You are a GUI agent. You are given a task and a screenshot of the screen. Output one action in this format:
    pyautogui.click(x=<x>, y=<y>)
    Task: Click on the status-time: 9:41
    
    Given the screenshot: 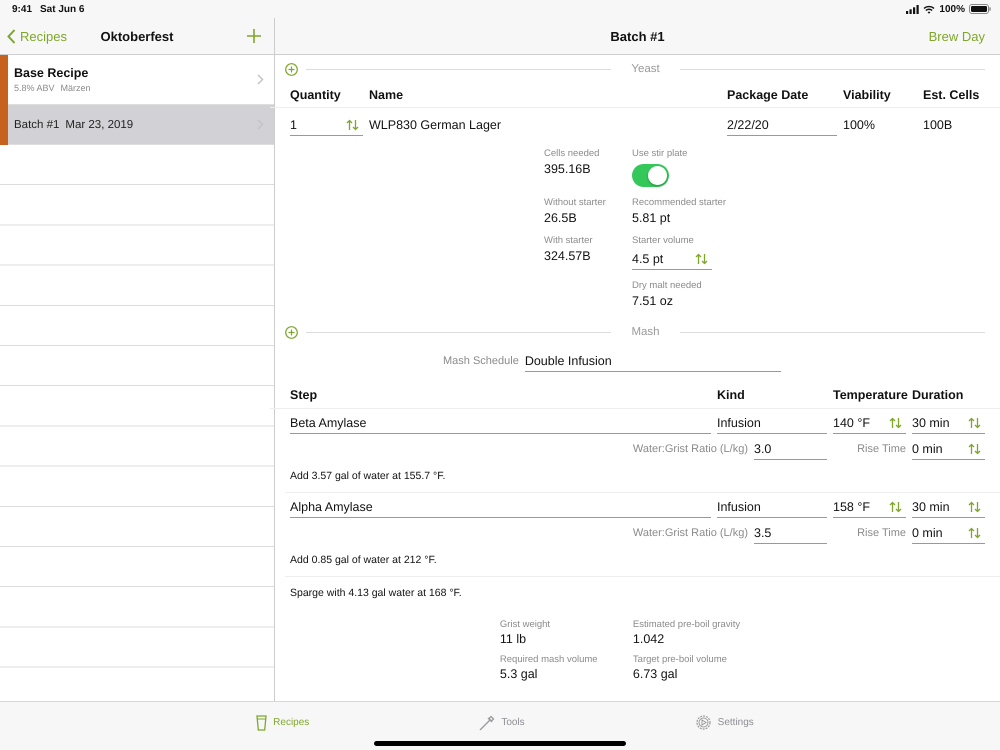 What is the action you would take?
    pyautogui.click(x=22, y=9)
    